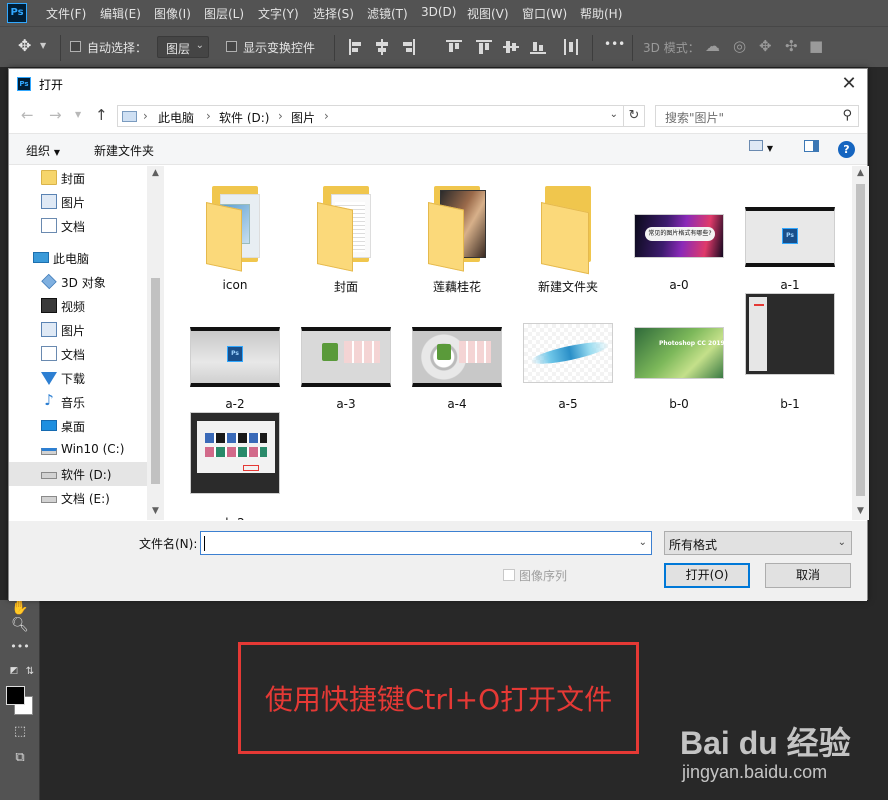 The height and width of the screenshot is (800, 888). I want to click on search-icon: ⚲, so click(847, 115).